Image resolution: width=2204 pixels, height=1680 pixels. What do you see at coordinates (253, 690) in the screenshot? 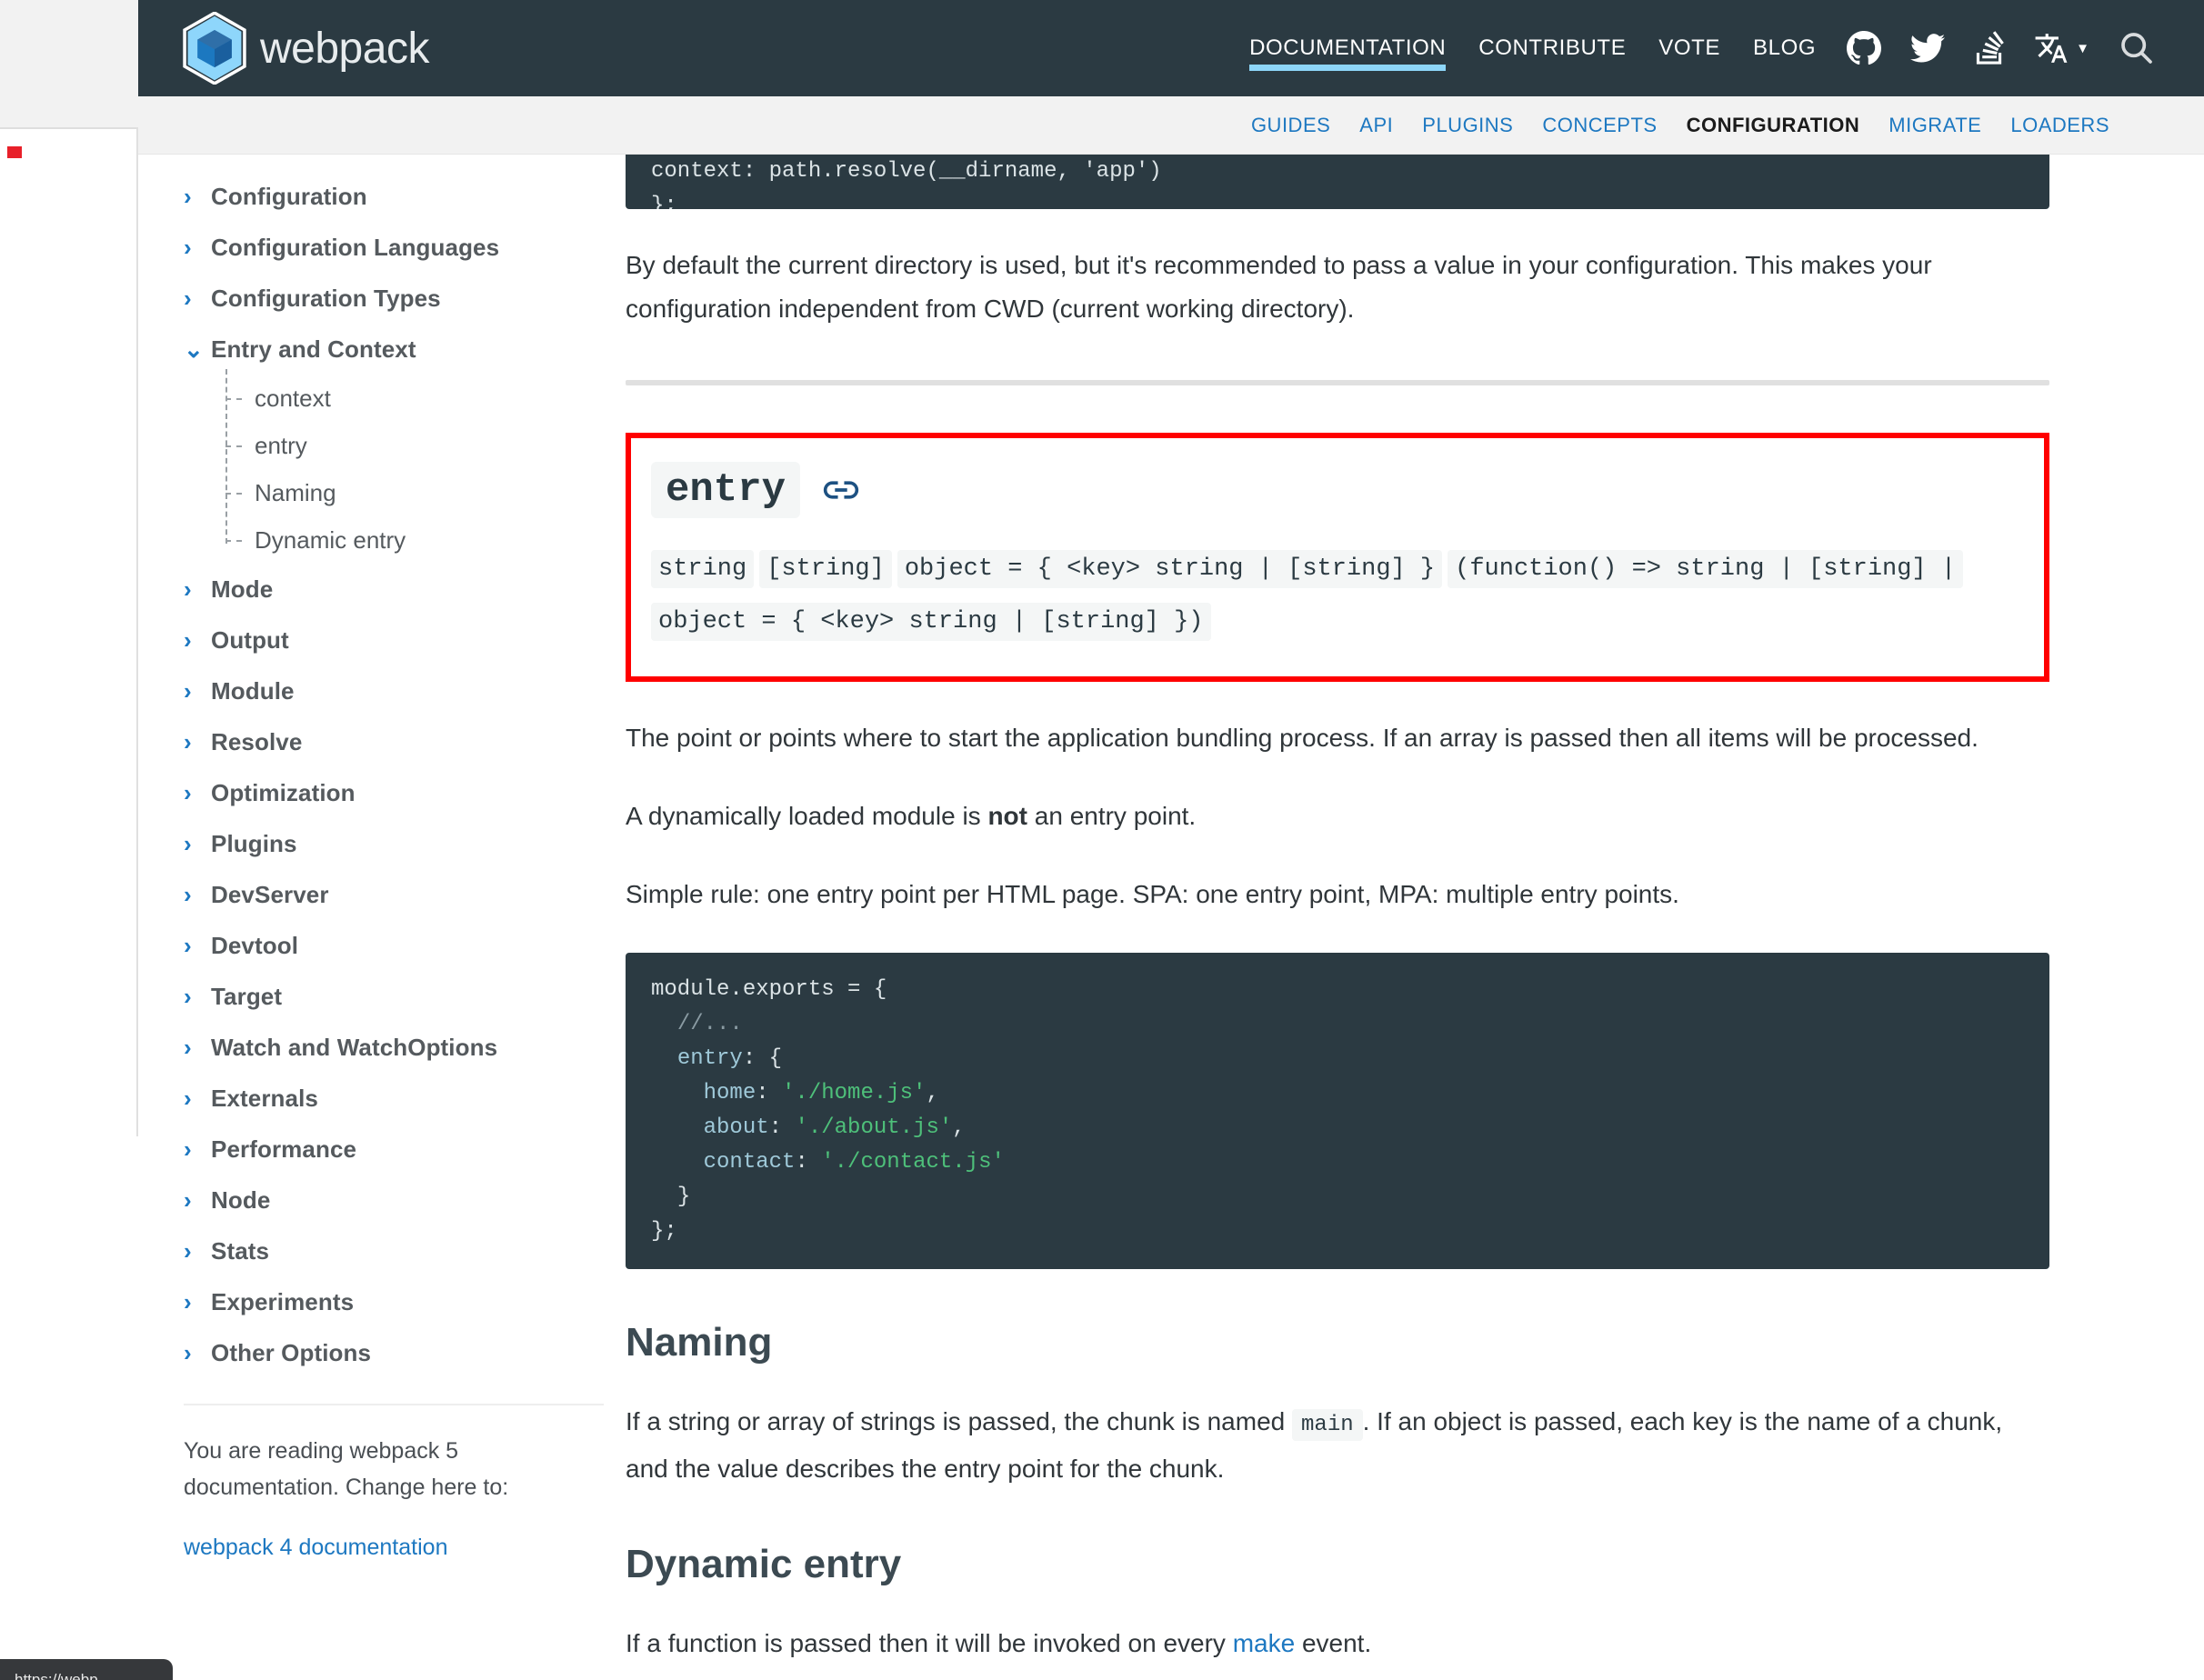
I see `sidebar-item-label: Module` at bounding box center [253, 690].